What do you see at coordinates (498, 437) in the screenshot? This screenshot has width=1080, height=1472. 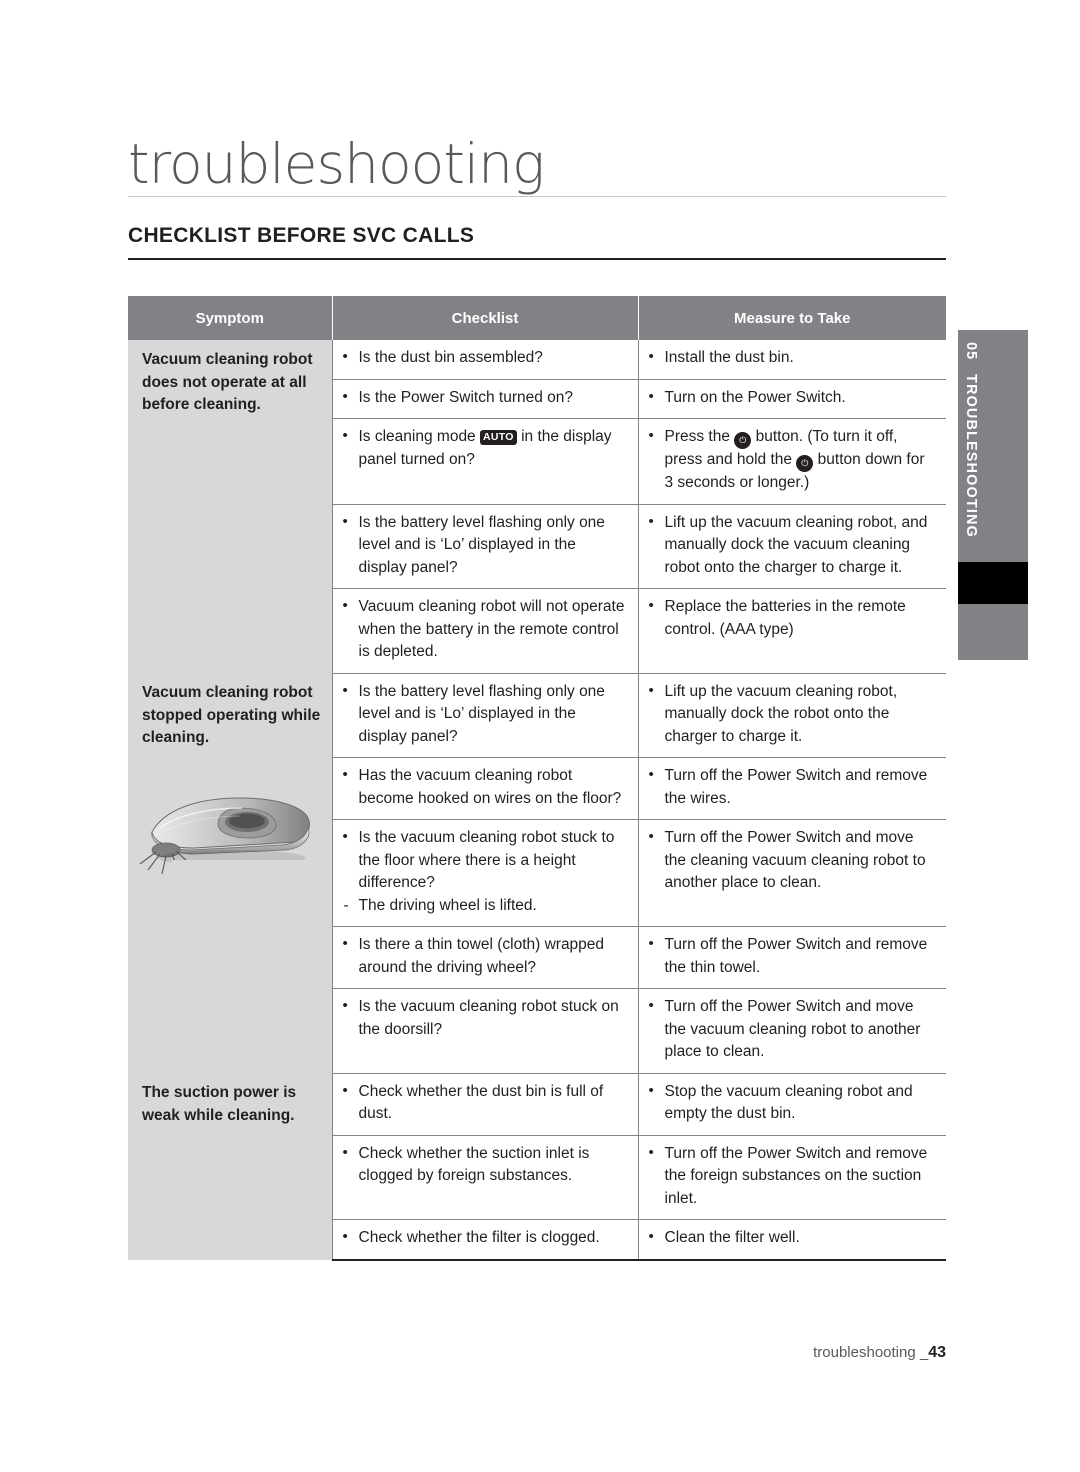 I see `auto-mode-icon: AUTO` at bounding box center [498, 437].